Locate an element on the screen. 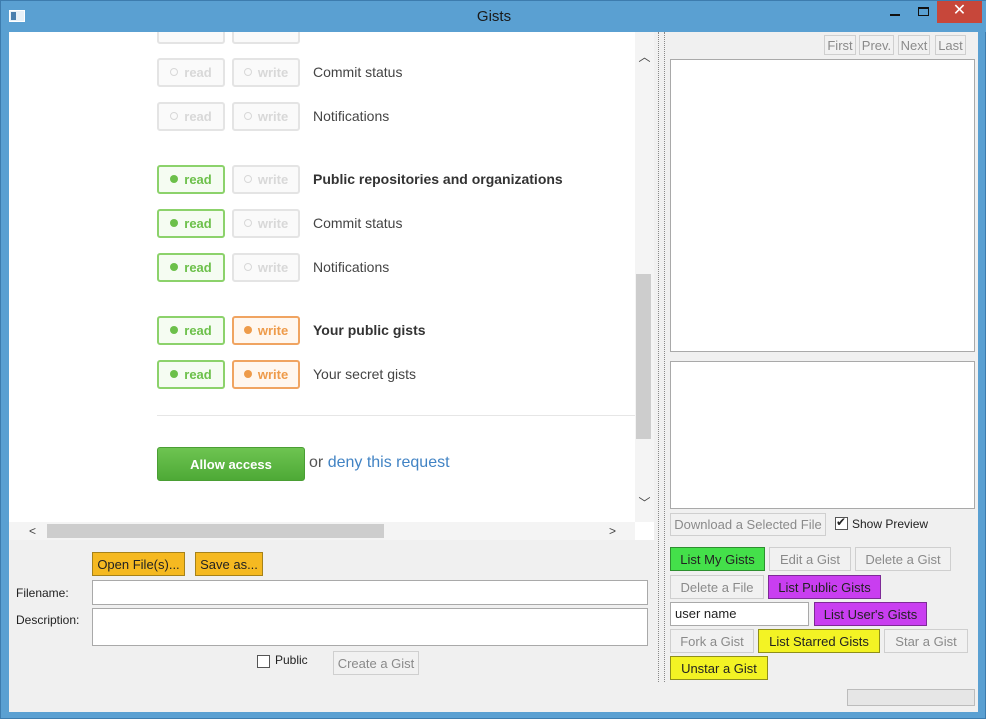 This screenshot has width=986, height=719. permission-label: Public repositories and organizations is located at coordinates (438, 179).